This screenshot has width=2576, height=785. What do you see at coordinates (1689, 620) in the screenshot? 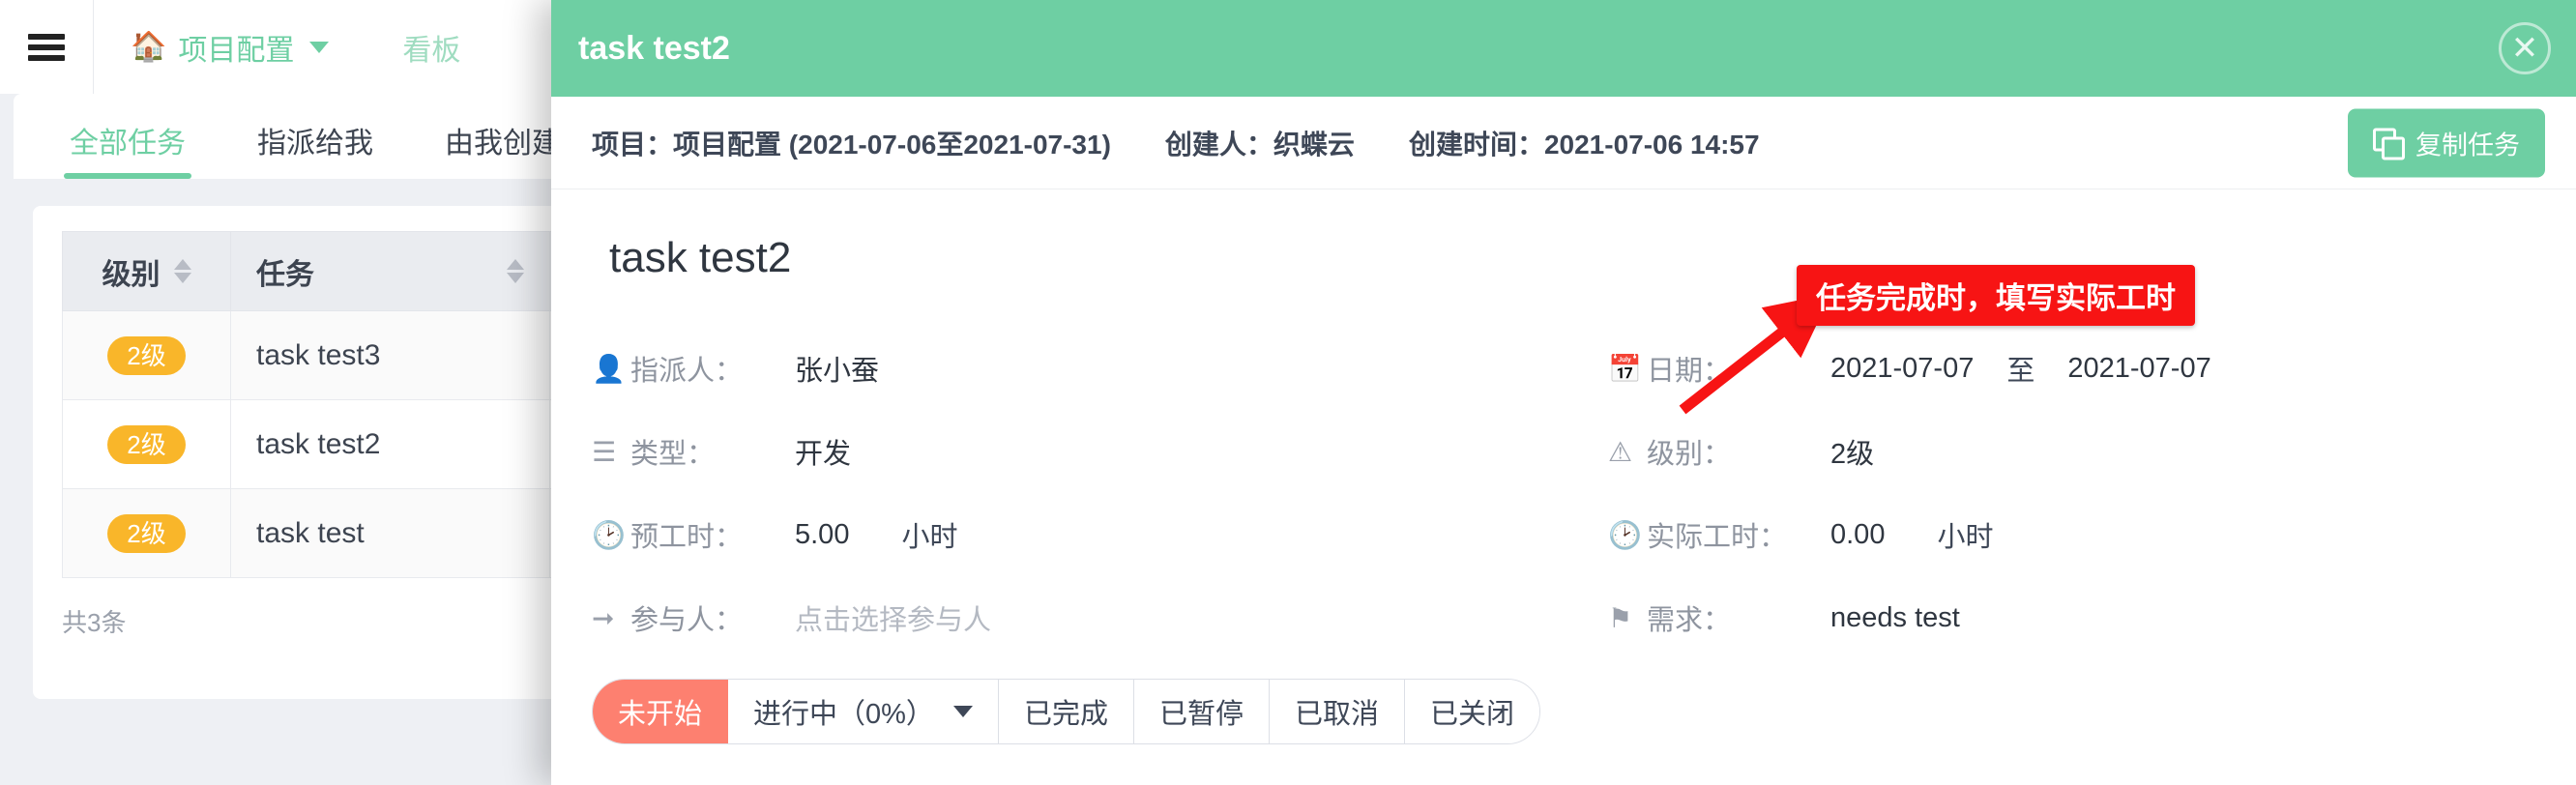
I see `field-label: 需求：` at bounding box center [1689, 620].